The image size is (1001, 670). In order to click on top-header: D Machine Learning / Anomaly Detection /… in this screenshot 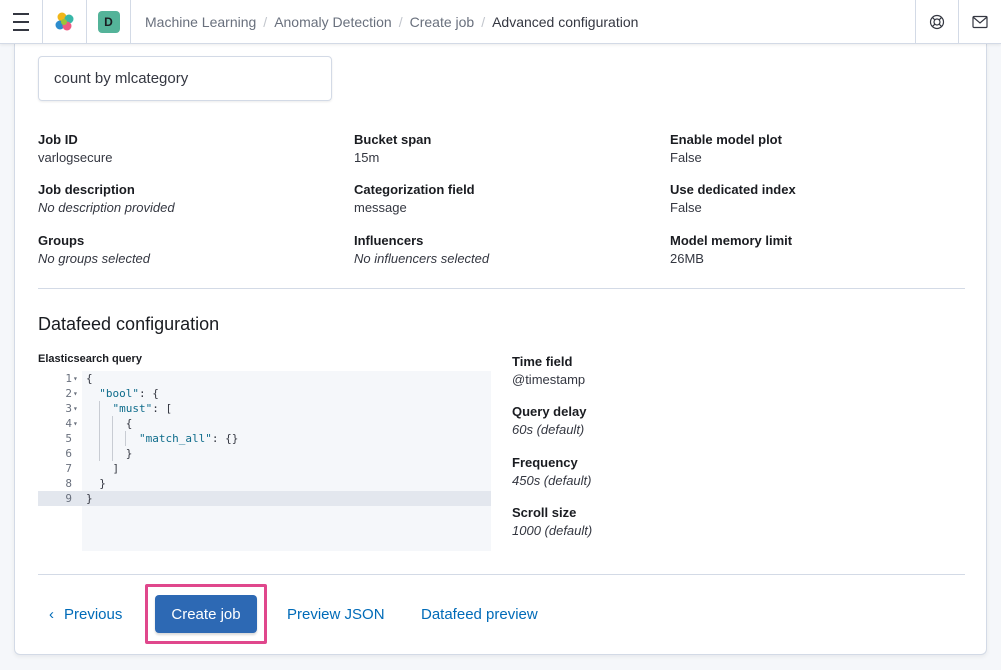, I will do `click(500, 22)`.